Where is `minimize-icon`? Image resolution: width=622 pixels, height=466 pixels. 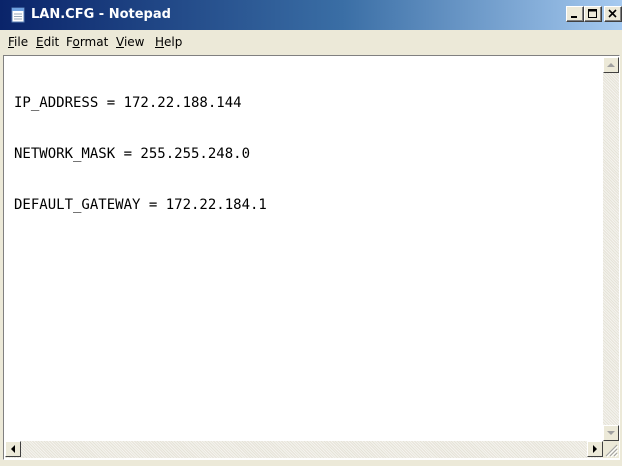 minimize-icon is located at coordinates (574, 17).